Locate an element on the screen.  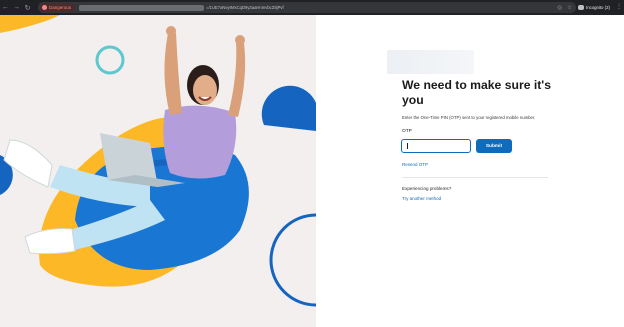
url-text: =/1UE7aNeyIMxCqD9y3aaHnmvbcZ8jPvf is located at coordinates (245, 7).